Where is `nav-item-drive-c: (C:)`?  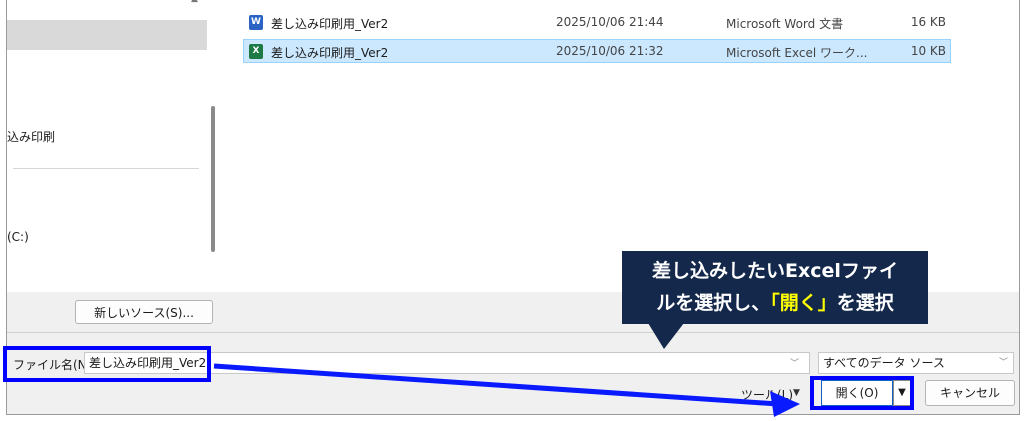
nav-item-drive-c: (C:) is located at coordinates (18, 237).